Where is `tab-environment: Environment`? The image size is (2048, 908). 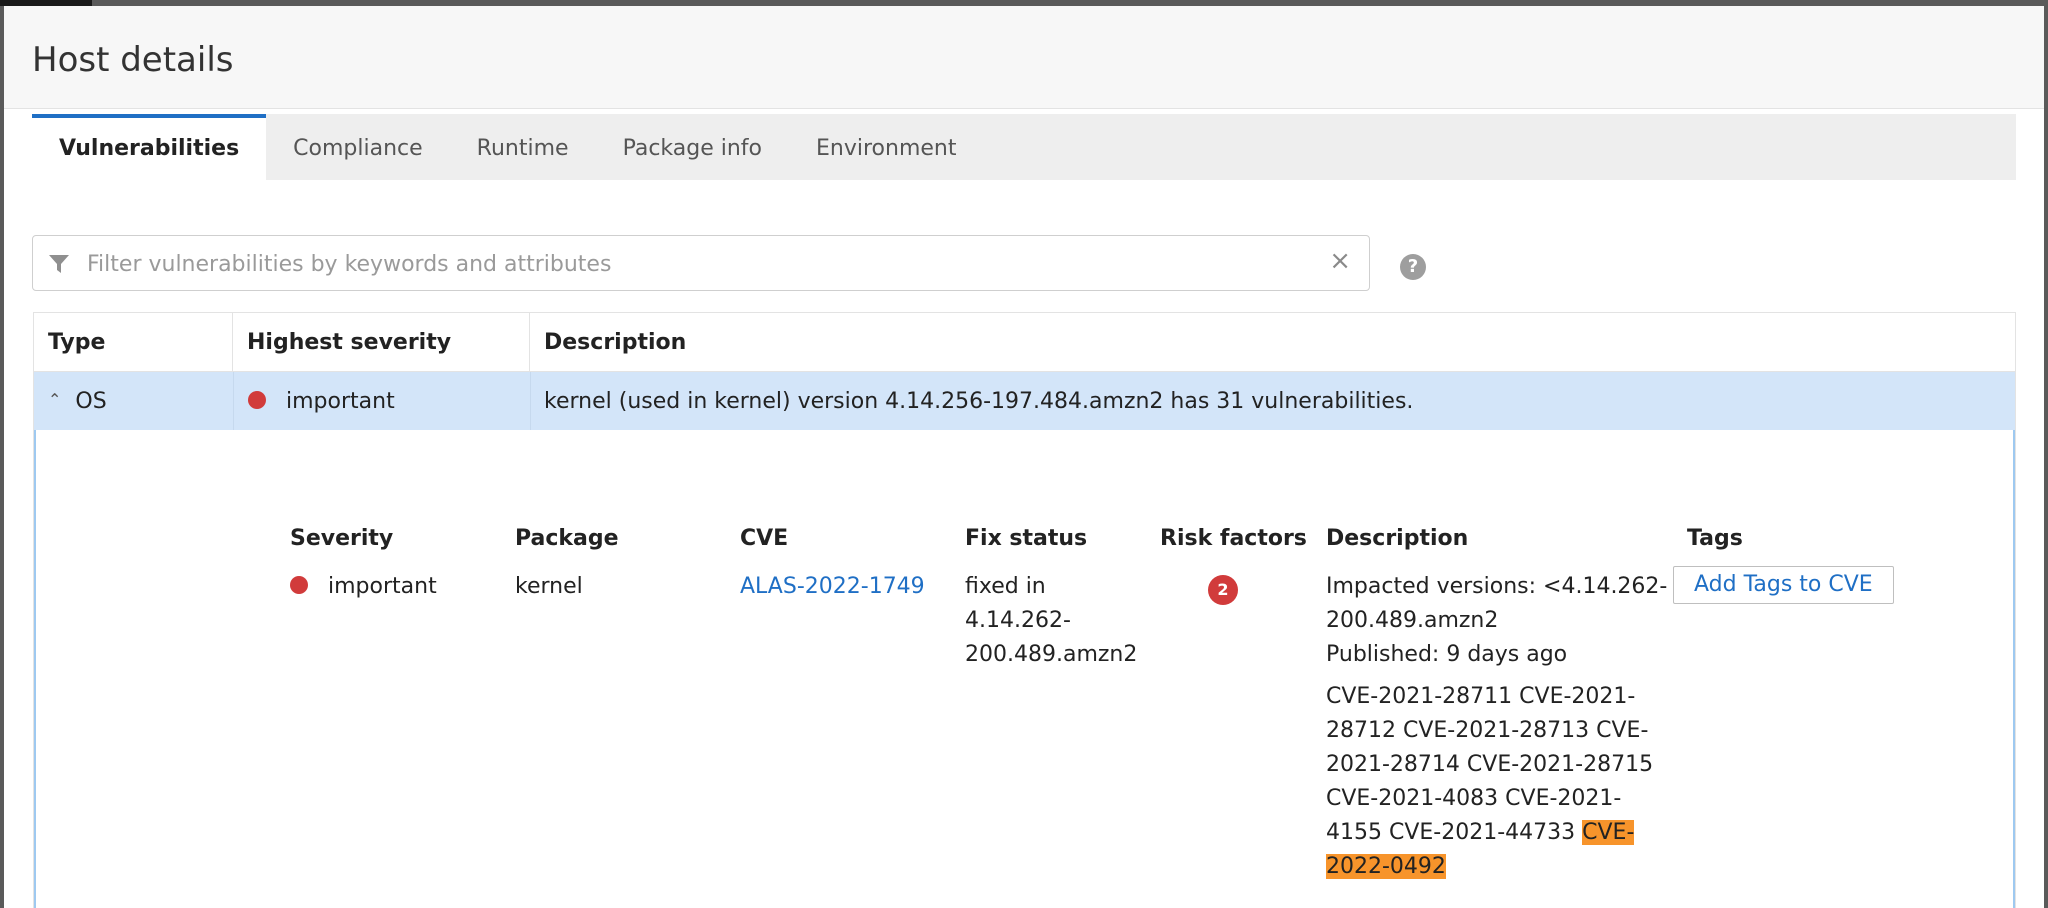 tab-environment: Environment is located at coordinates (886, 147).